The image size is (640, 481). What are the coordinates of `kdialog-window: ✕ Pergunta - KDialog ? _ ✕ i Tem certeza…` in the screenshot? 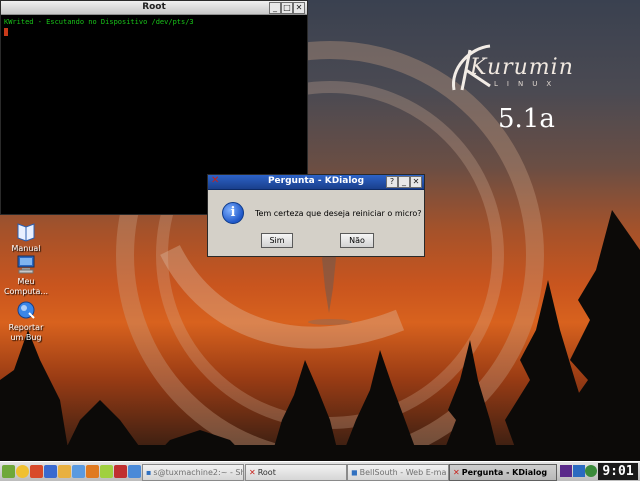 It's located at (316, 215).